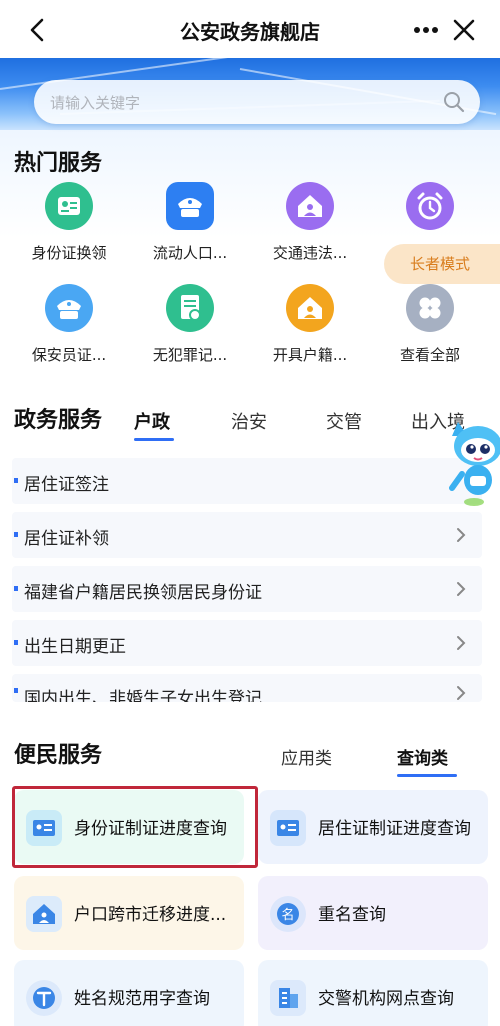  What do you see at coordinates (142, 999) in the screenshot?
I see `card-label: 姓名规范用字查询` at bounding box center [142, 999].